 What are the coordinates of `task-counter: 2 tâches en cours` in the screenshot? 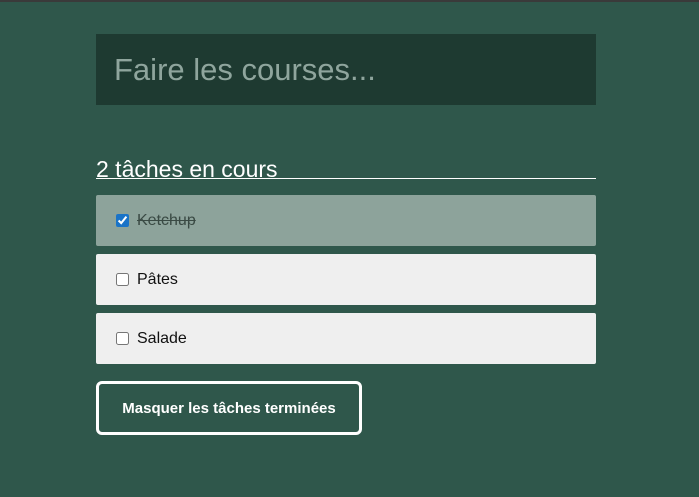 It's located at (346, 164).